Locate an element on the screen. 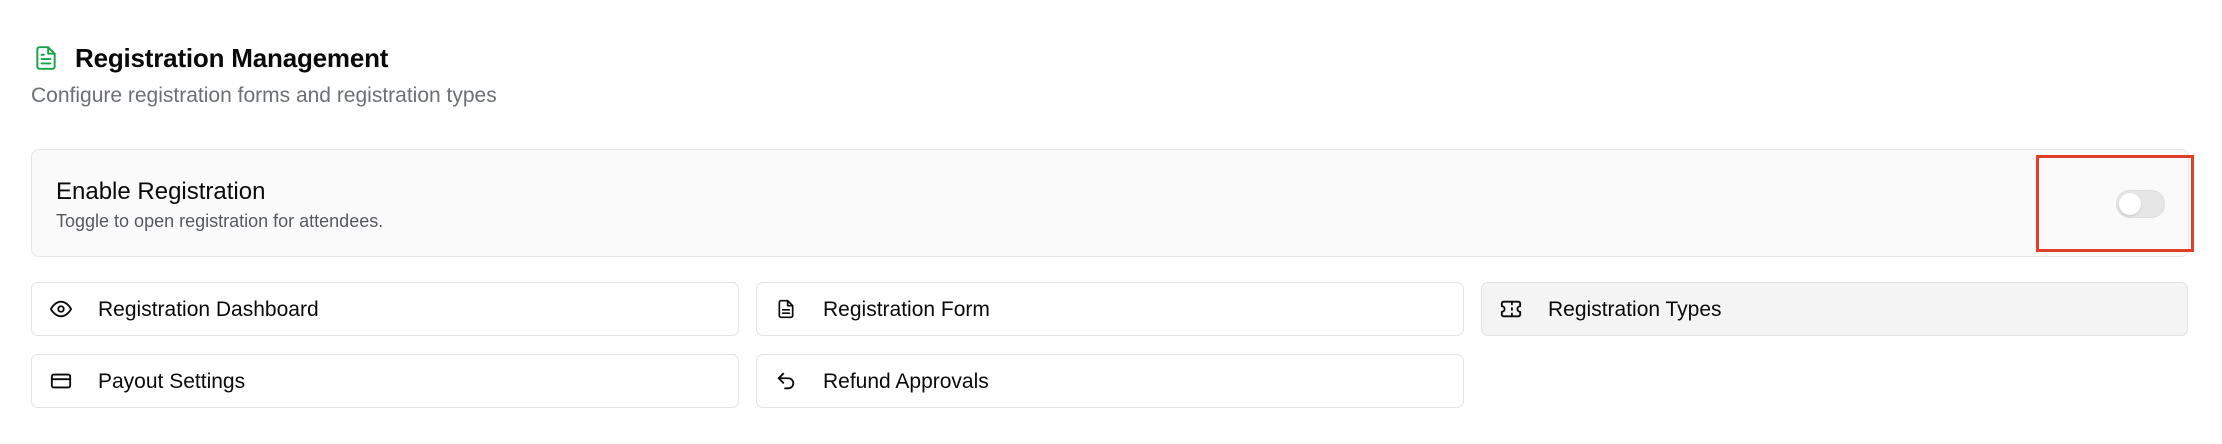 Image resolution: width=2222 pixels, height=444 pixels. payout-settings-label: Payout Settings is located at coordinates (172, 381).